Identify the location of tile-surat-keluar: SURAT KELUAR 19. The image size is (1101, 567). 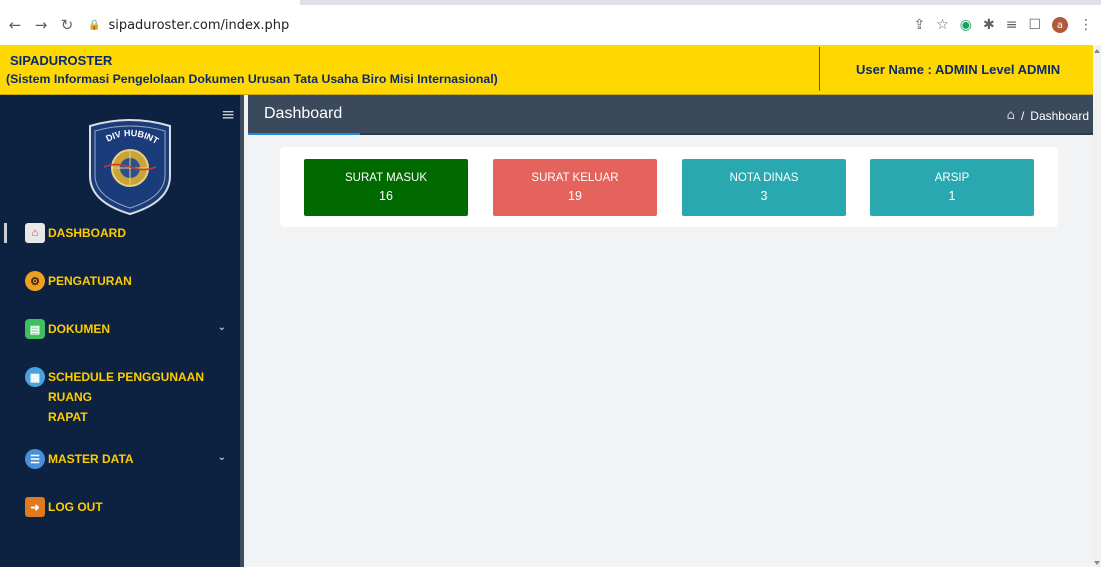
(575, 187).